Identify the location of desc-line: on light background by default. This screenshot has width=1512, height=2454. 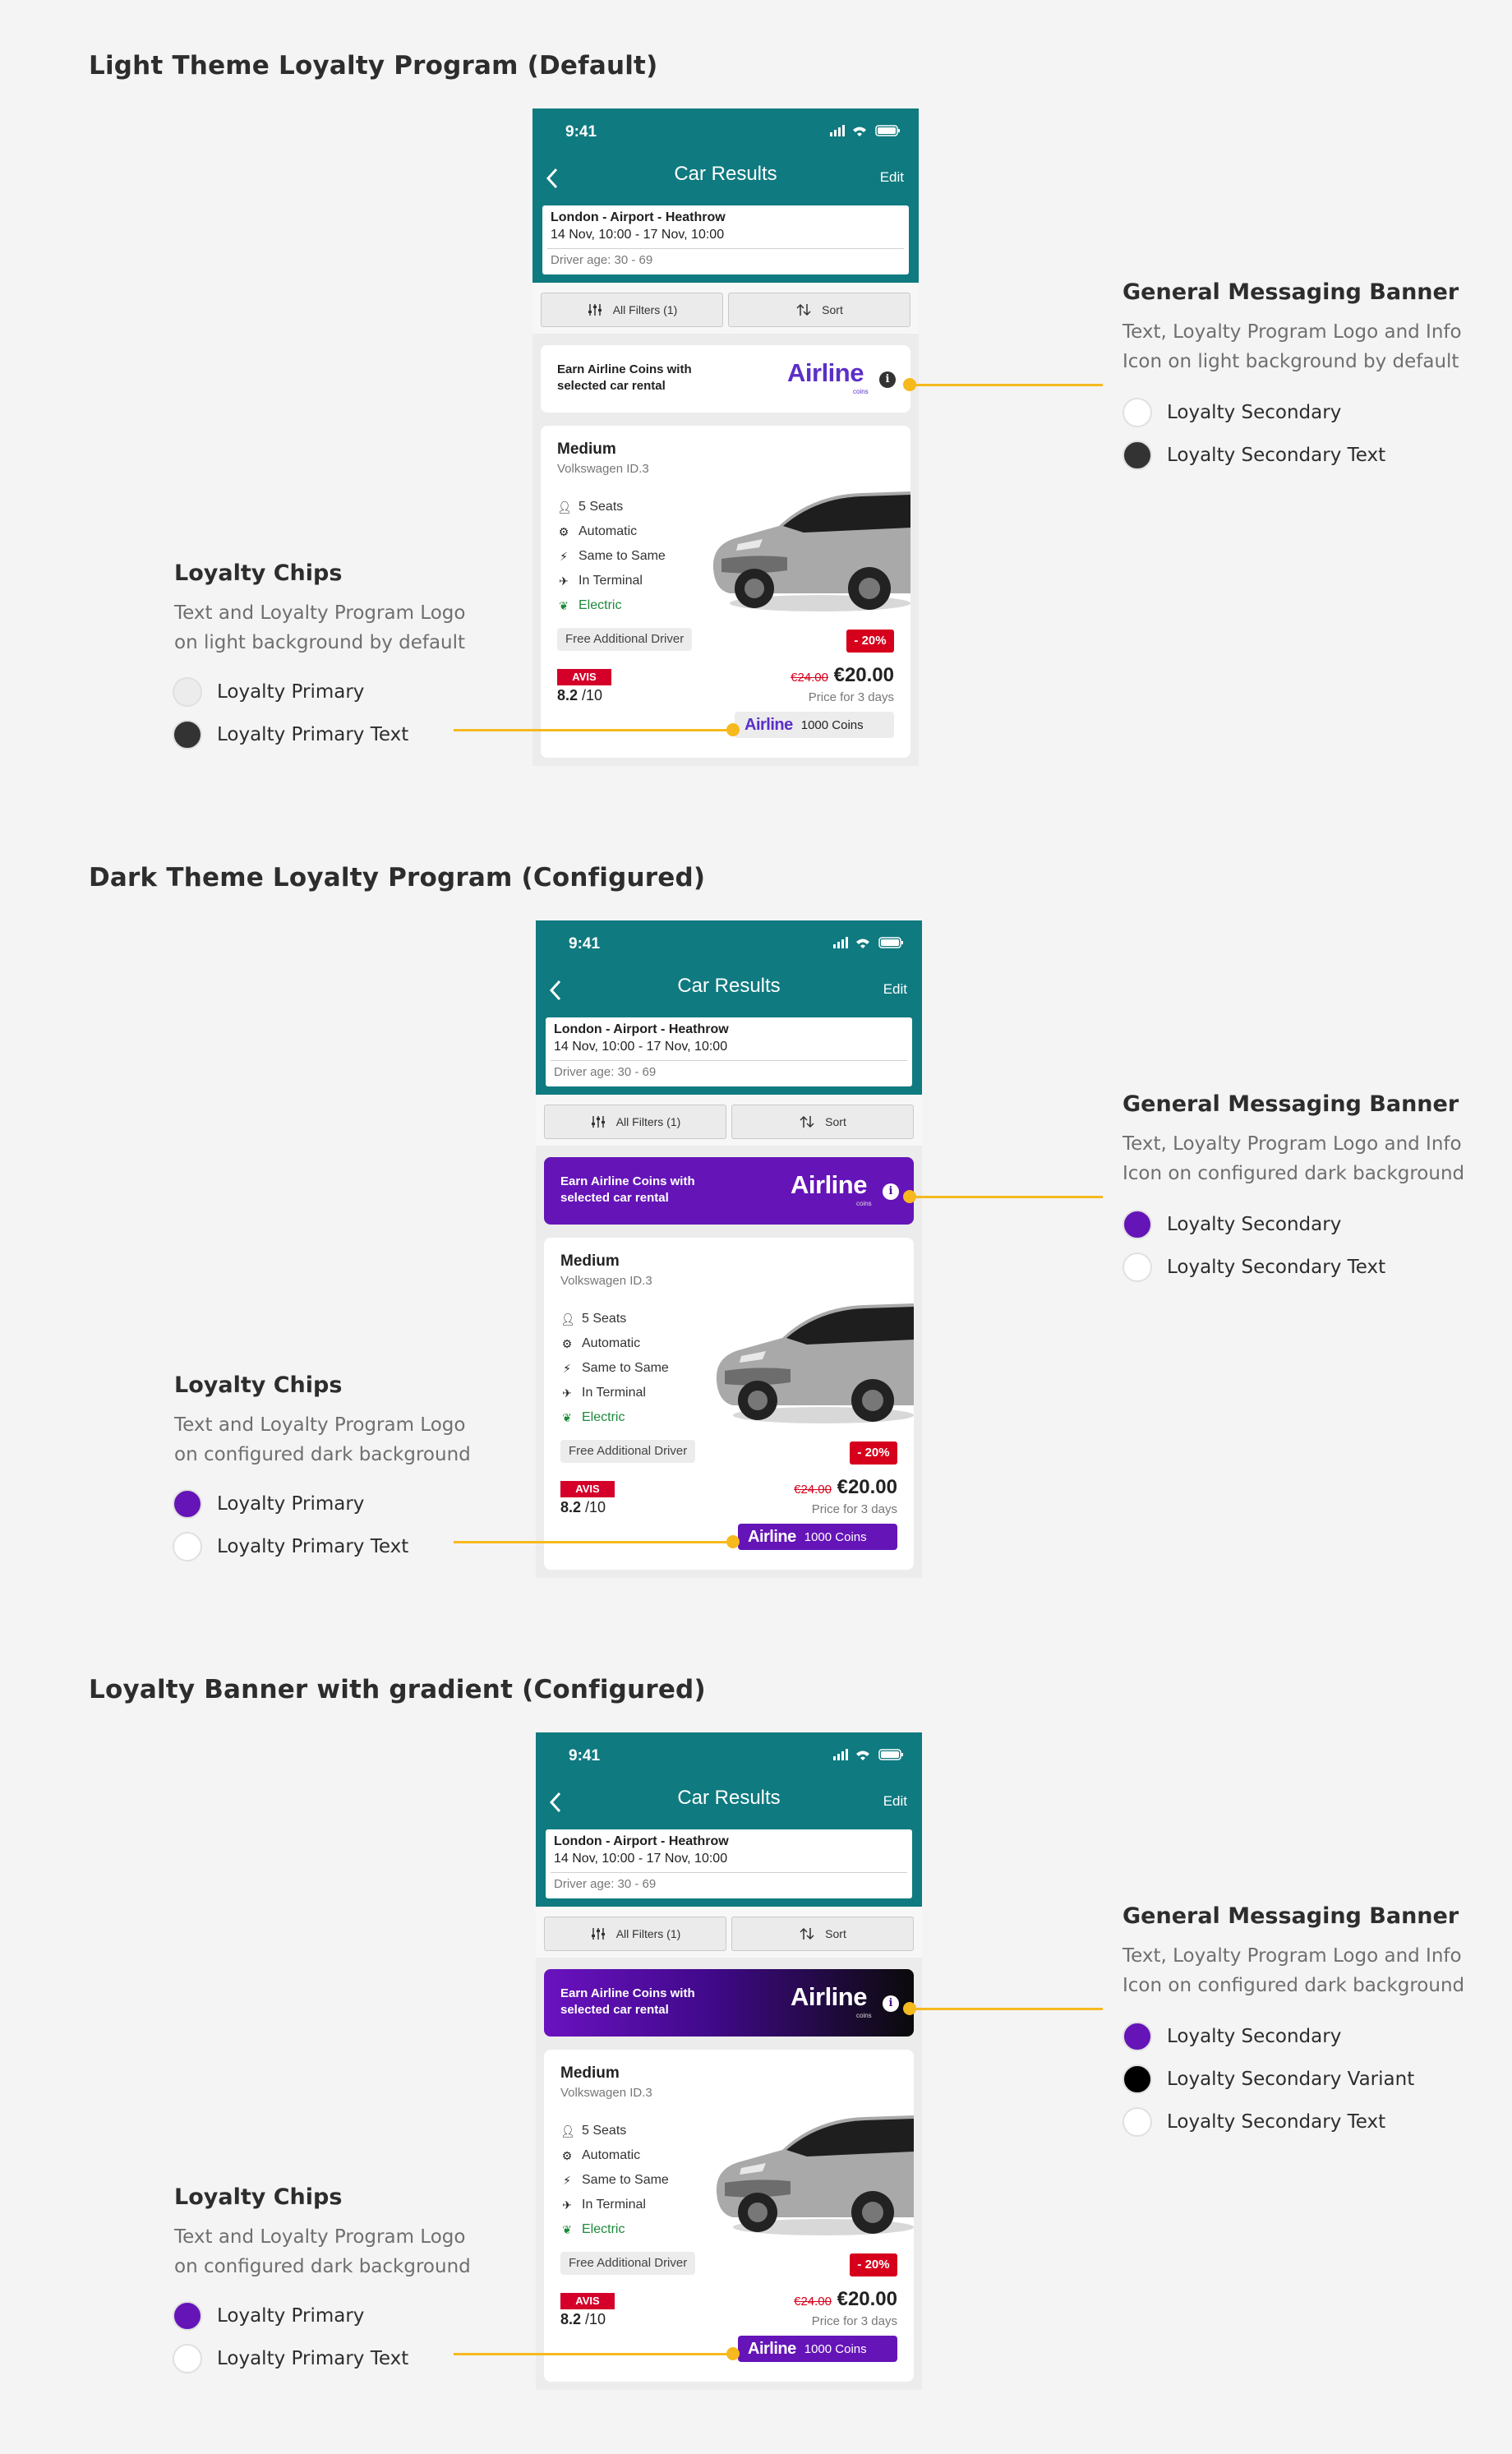
(320, 642).